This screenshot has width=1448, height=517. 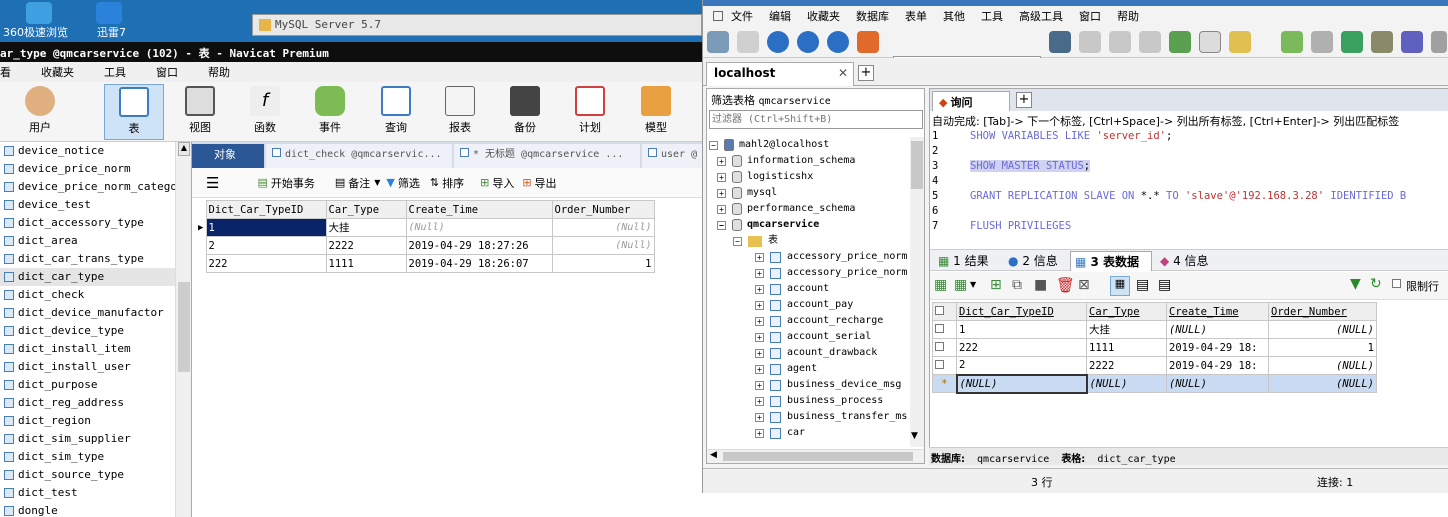 I want to click on form-view-icon: ▤, so click(x=1142, y=285).